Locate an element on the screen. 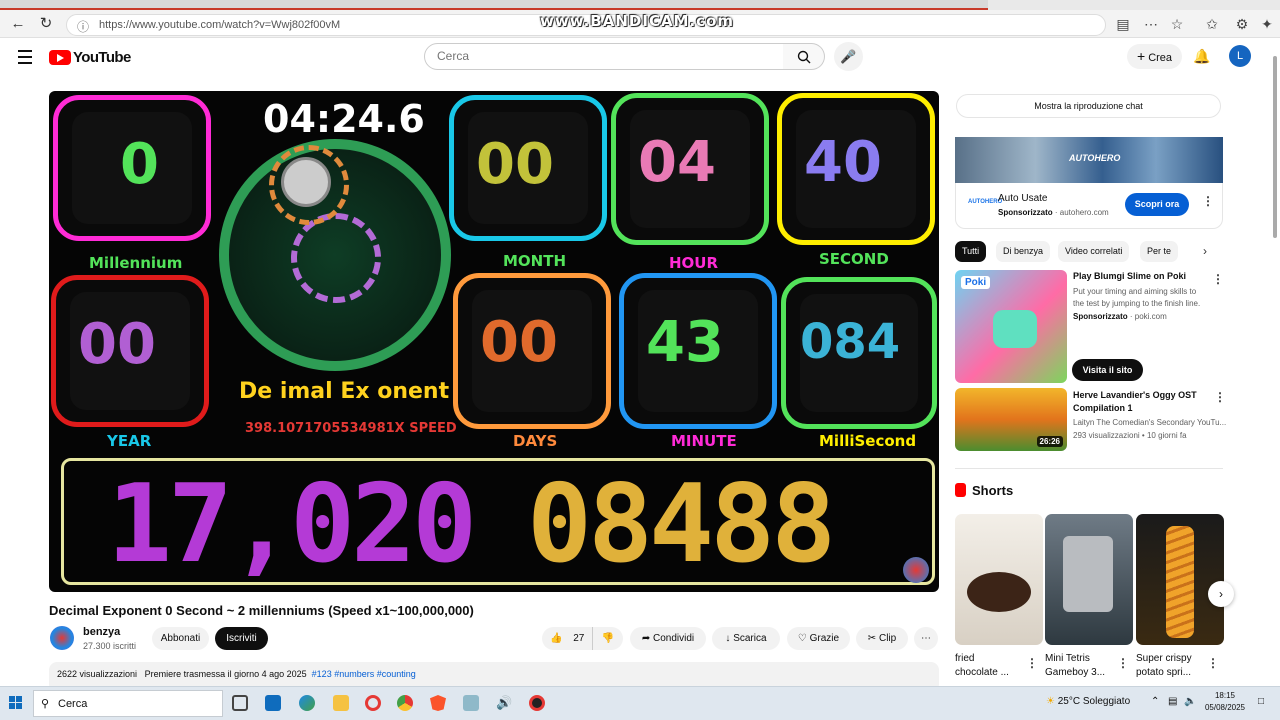  ad-more-icon: ⋮ is located at coordinates (1208, 201).